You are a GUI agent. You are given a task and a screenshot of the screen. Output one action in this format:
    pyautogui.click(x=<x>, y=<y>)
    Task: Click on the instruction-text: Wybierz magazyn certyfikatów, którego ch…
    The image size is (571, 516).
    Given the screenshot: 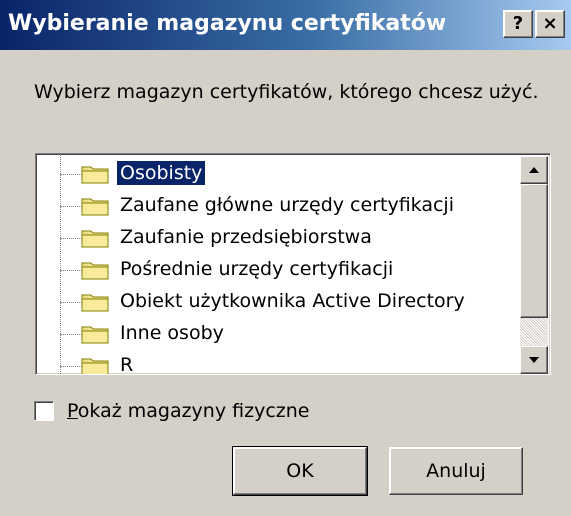 What is the action you would take?
    pyautogui.click(x=286, y=92)
    